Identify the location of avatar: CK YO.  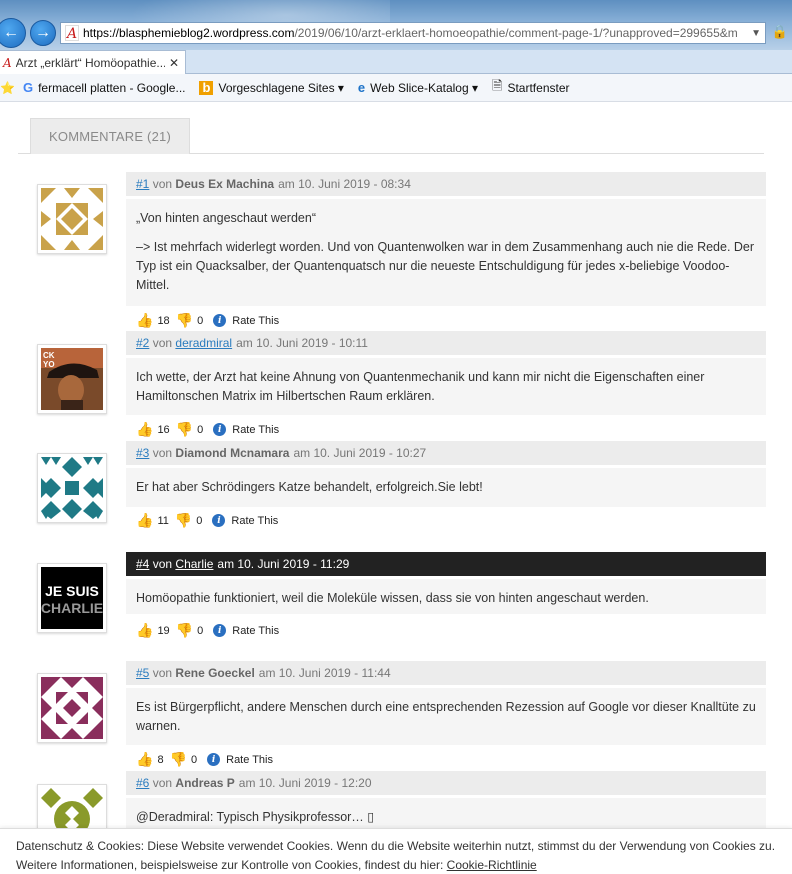
(72, 379).